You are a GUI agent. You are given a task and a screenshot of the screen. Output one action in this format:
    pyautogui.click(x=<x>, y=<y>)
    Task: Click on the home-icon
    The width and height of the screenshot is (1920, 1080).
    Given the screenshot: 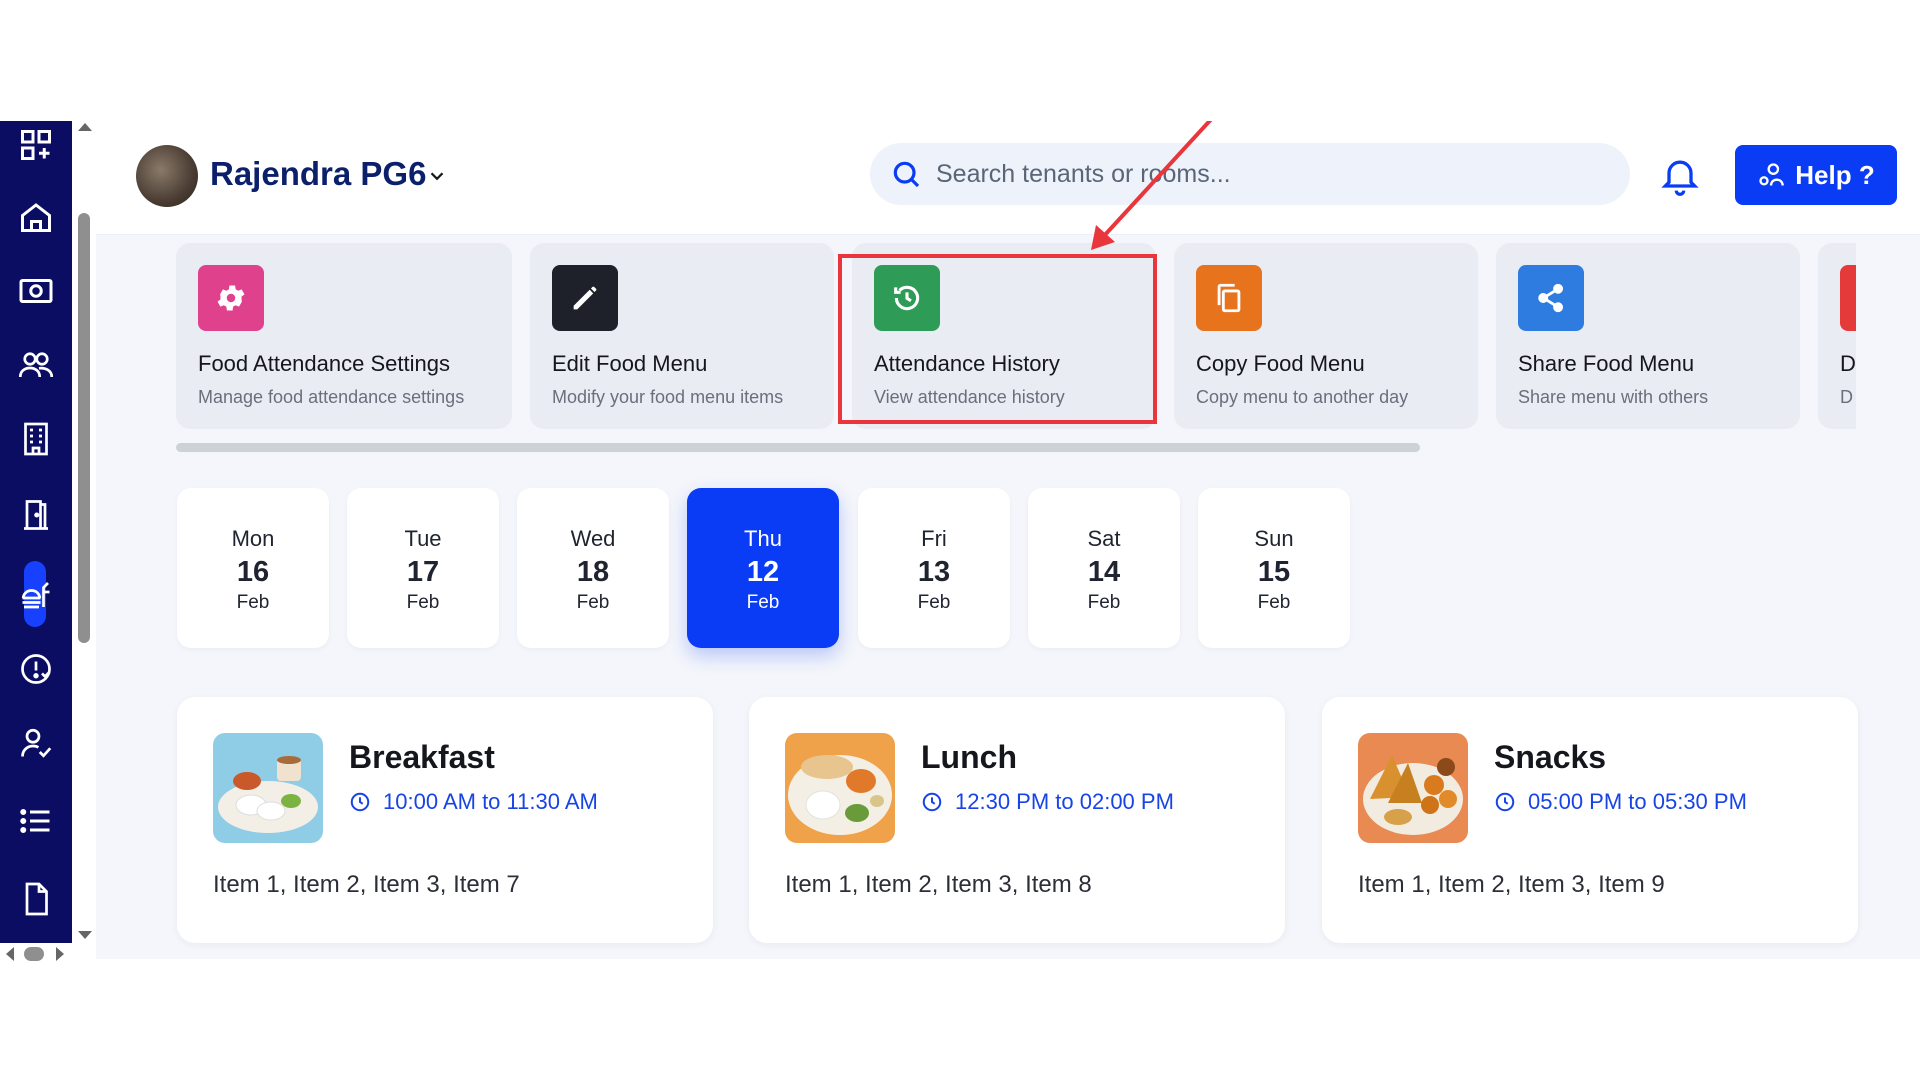 What is the action you would take?
    pyautogui.click(x=36, y=217)
    